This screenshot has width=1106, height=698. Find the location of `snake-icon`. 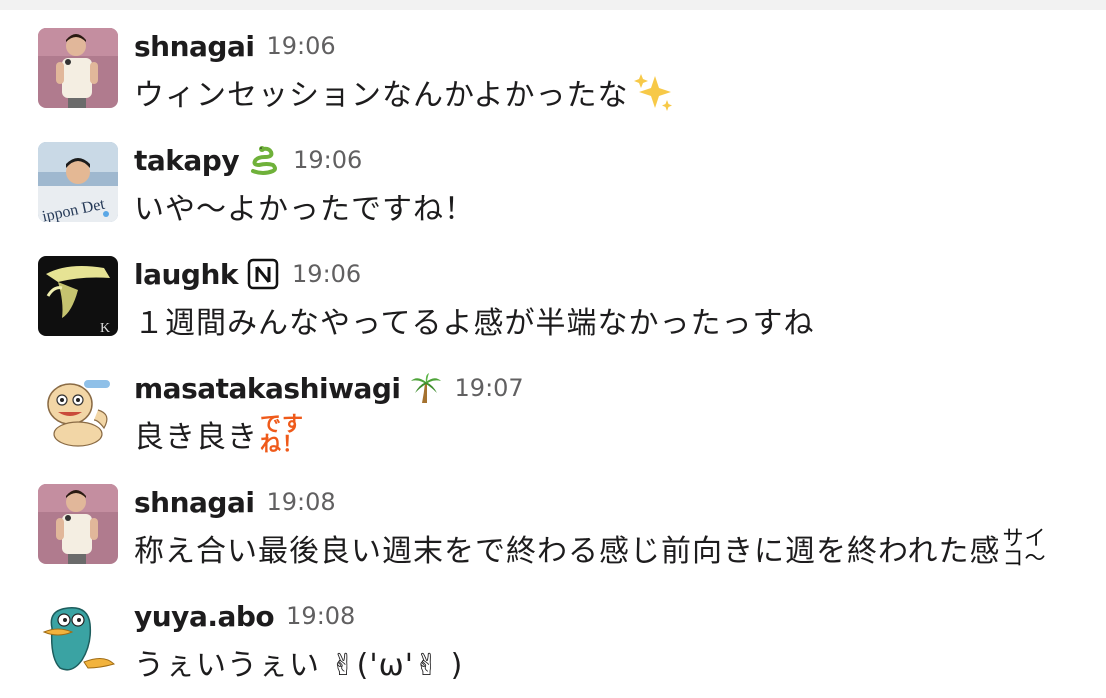

snake-icon is located at coordinates (264, 160).